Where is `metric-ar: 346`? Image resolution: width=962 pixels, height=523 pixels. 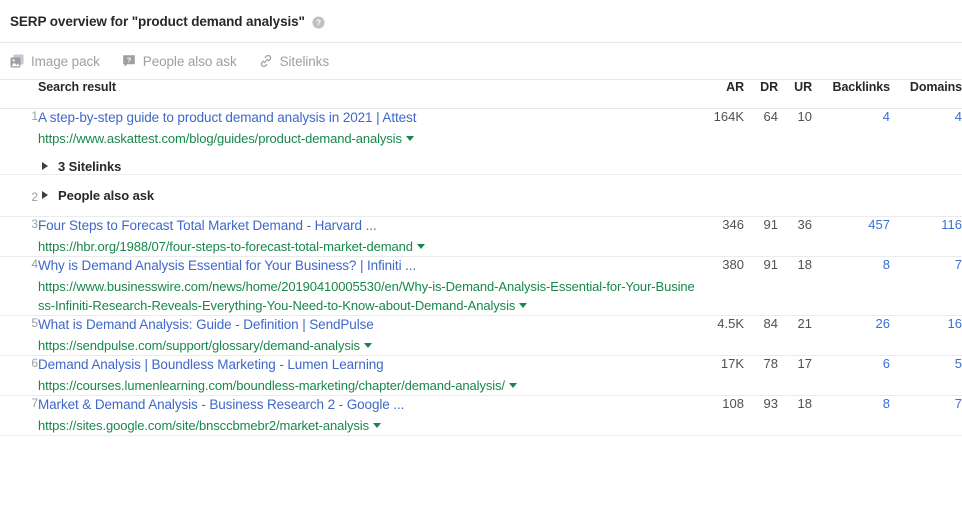
metric-ar: 346 is located at coordinates (733, 224).